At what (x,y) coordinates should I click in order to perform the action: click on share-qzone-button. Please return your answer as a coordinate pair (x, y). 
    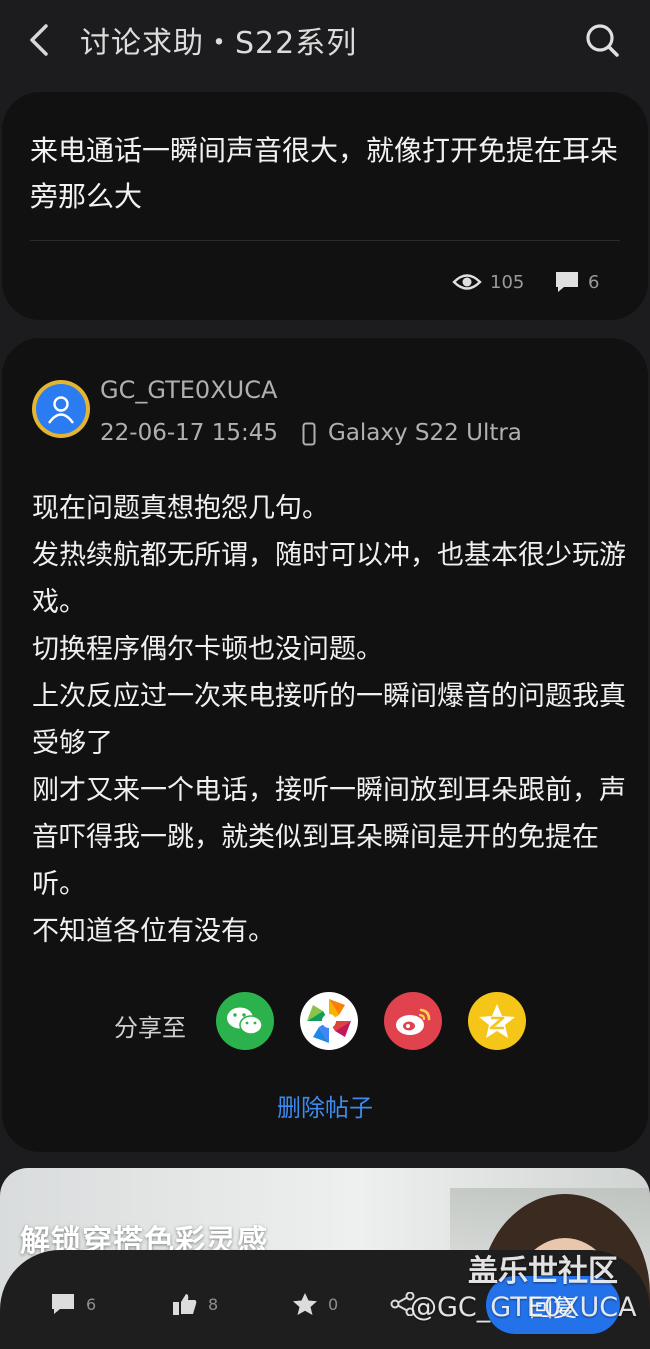
    Looking at the image, I should click on (497, 1021).